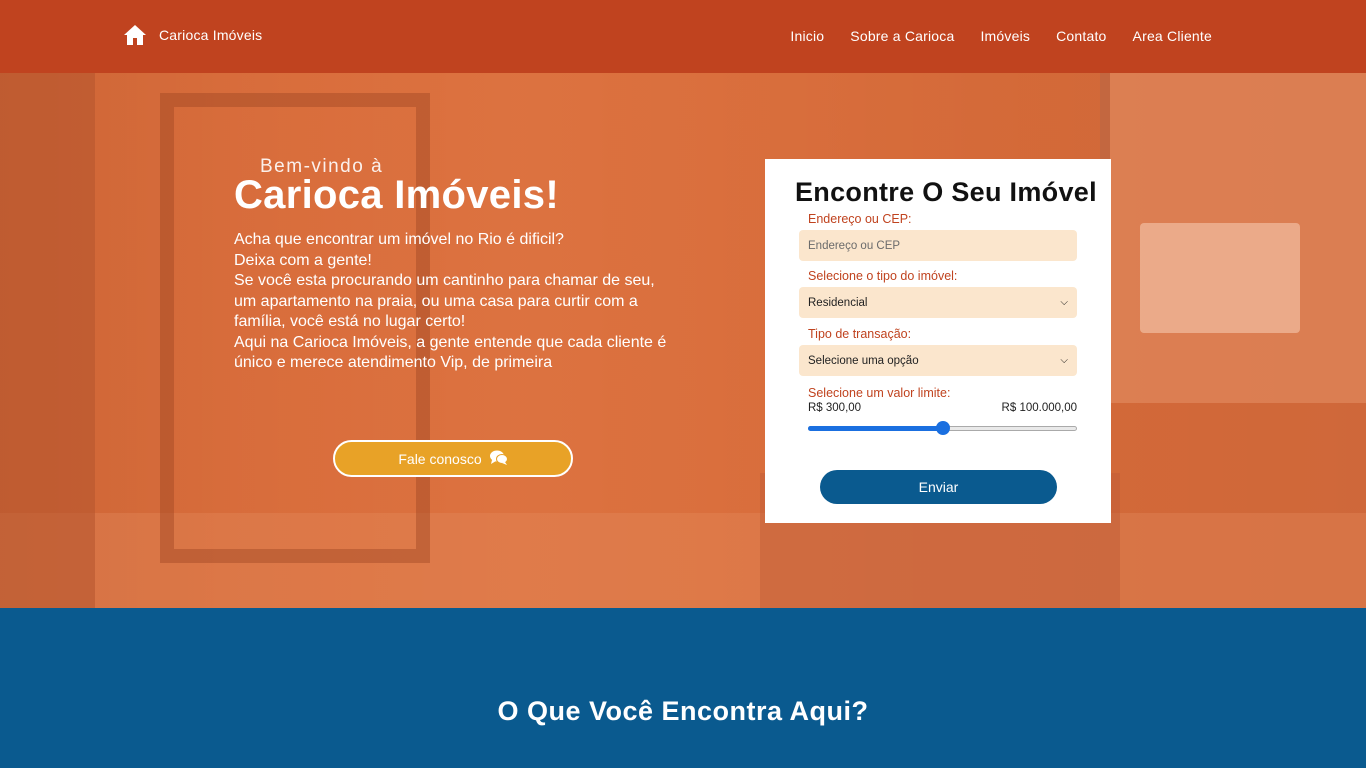  I want to click on property-search-card: Encontre O Seu Imóvel Endereço ou CEP, so click(938, 341).